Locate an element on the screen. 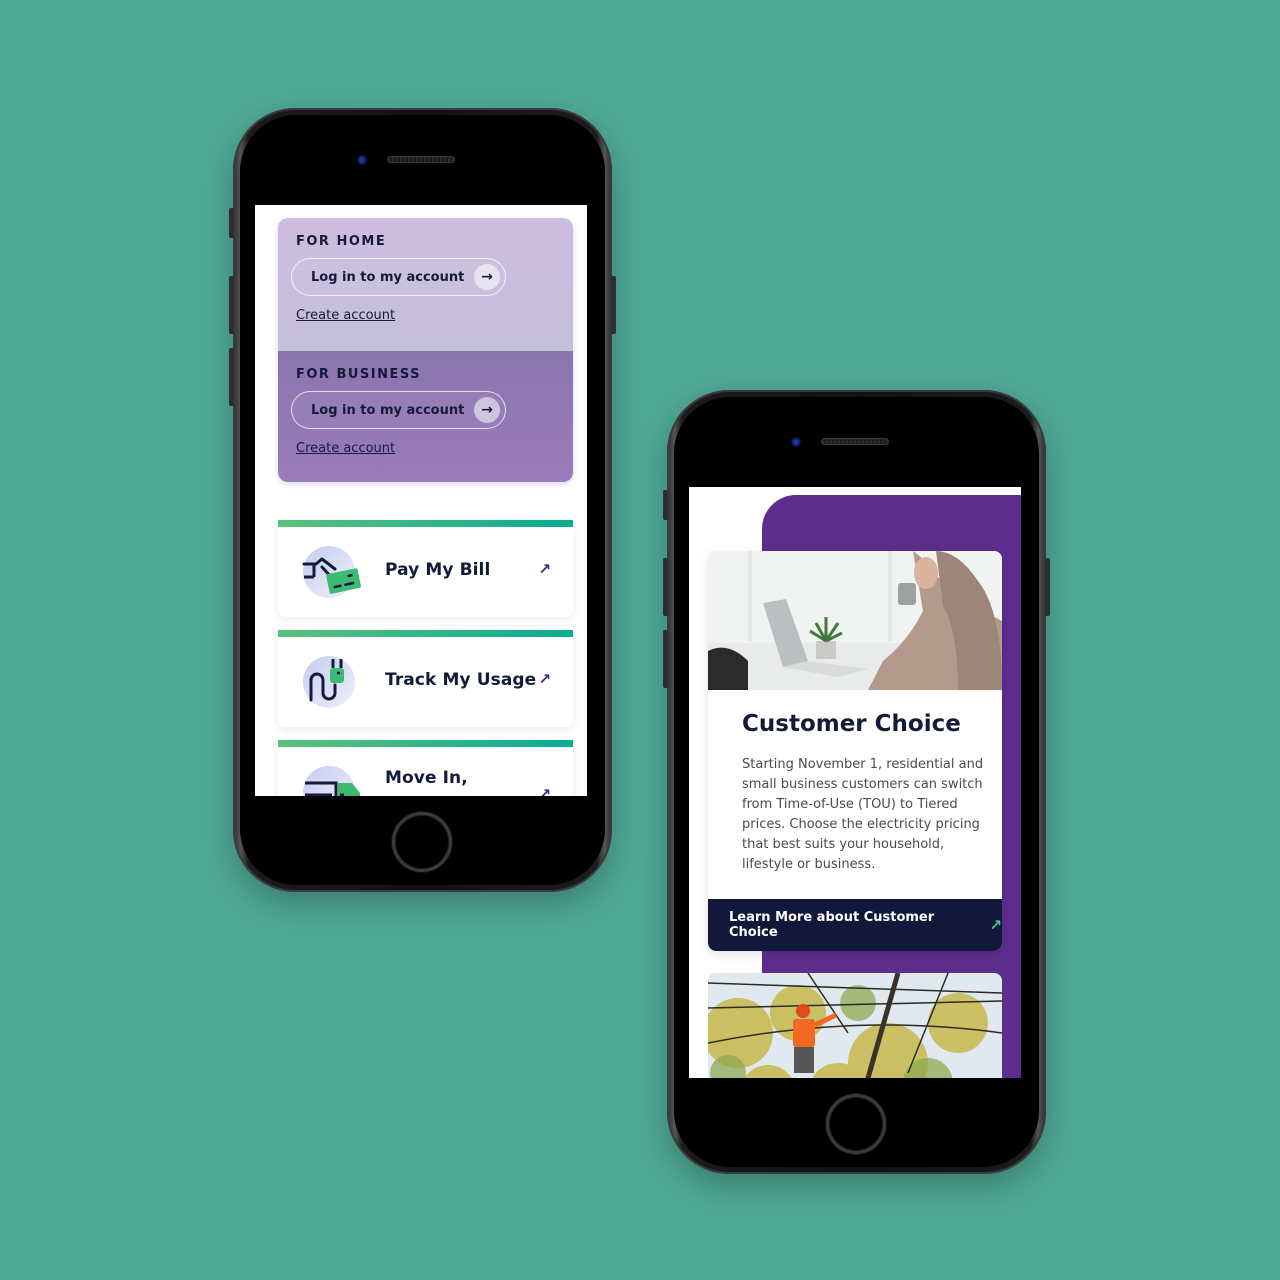  business-login-label: Log in to my account is located at coordinates (388, 410).